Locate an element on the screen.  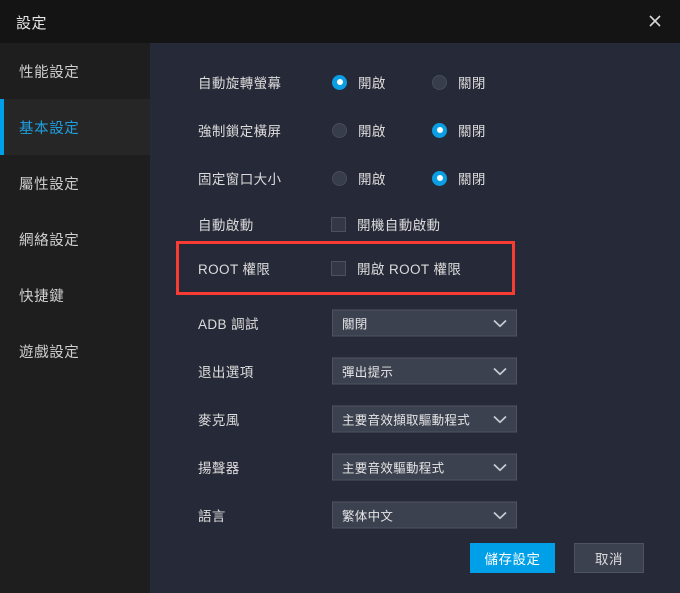
row-label: 自動啟動 is located at coordinates (226, 225).